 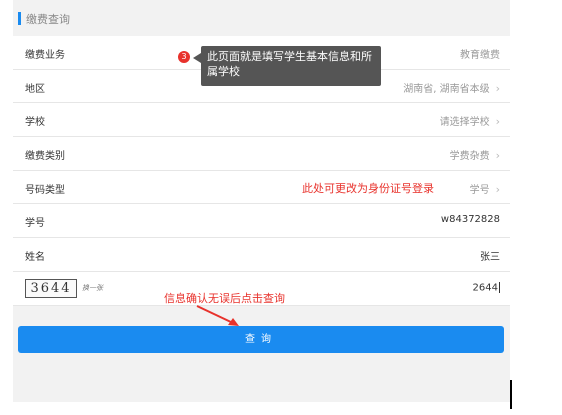 What do you see at coordinates (45, 190) in the screenshot?
I see `row-label: 号码类型` at bounding box center [45, 190].